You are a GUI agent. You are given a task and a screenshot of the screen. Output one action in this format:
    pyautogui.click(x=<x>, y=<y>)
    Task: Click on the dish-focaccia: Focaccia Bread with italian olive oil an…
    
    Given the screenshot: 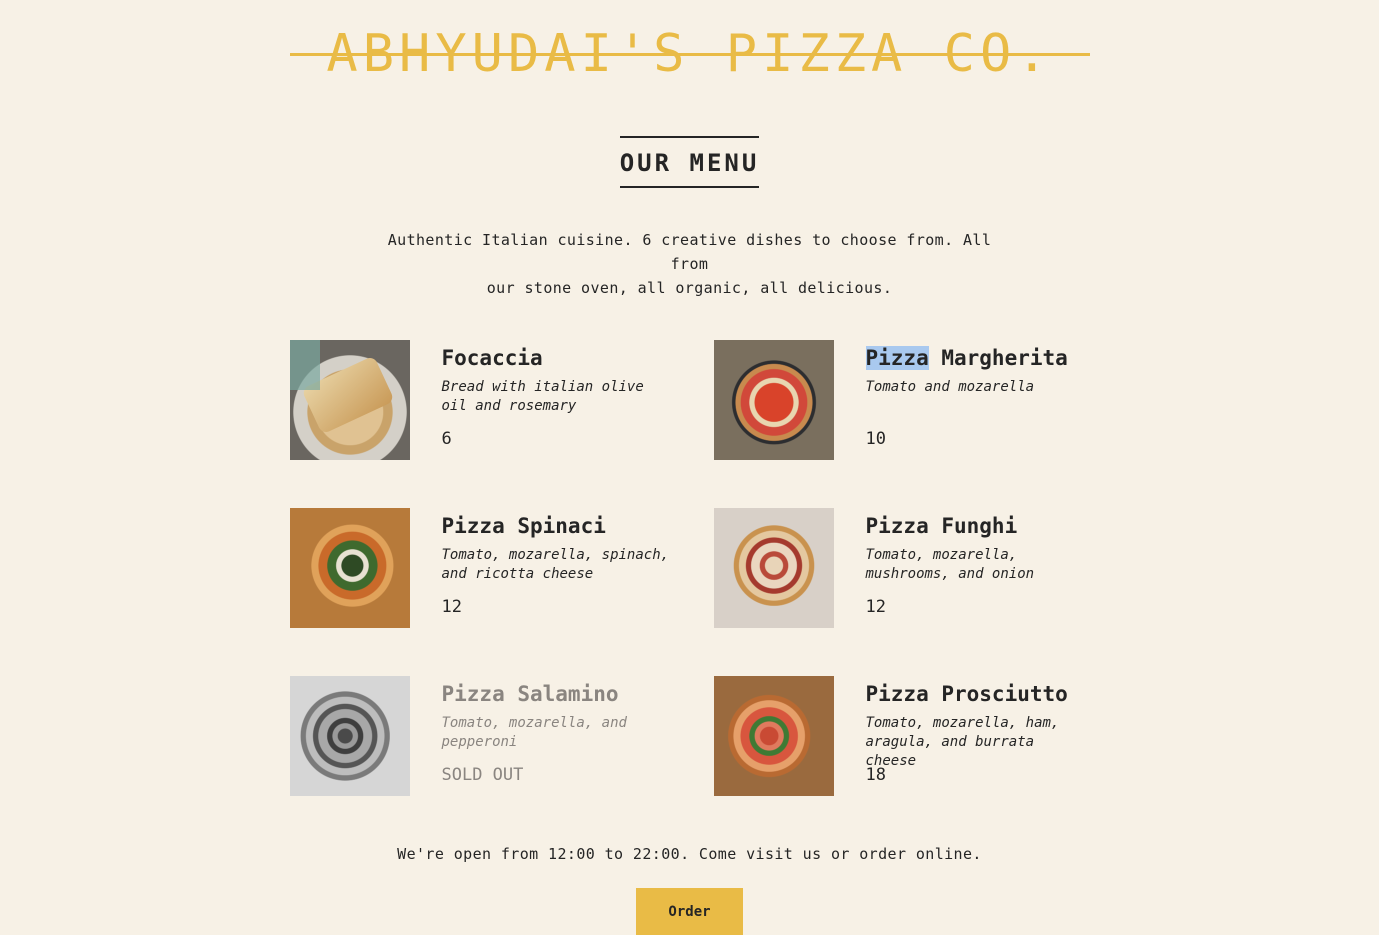 What is the action you would take?
    pyautogui.click(x=501, y=400)
    